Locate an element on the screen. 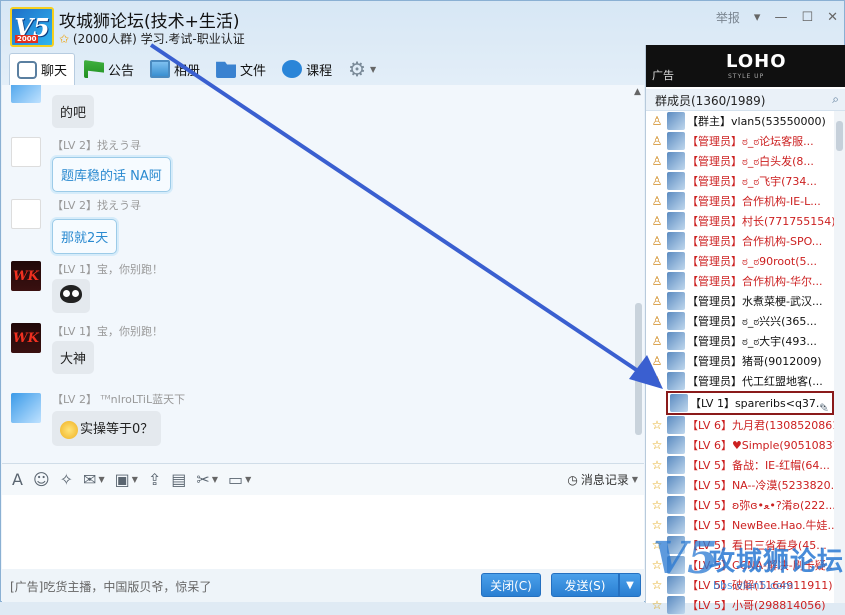  tab-label: 课程 is located at coordinates (319, 71).